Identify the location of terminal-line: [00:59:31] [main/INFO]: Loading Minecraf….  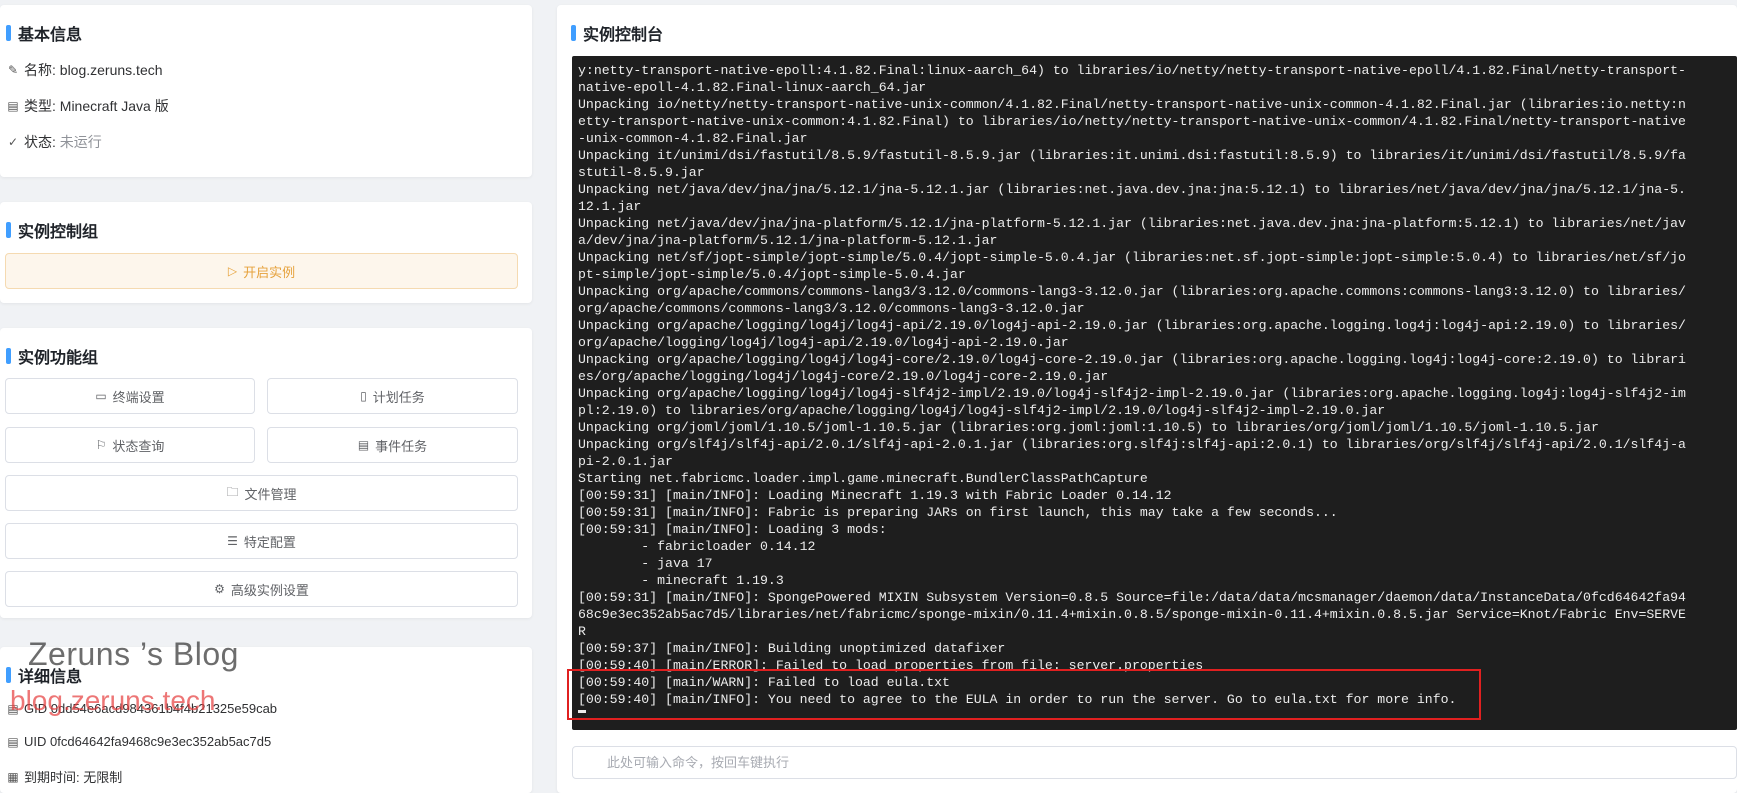
(875, 495).